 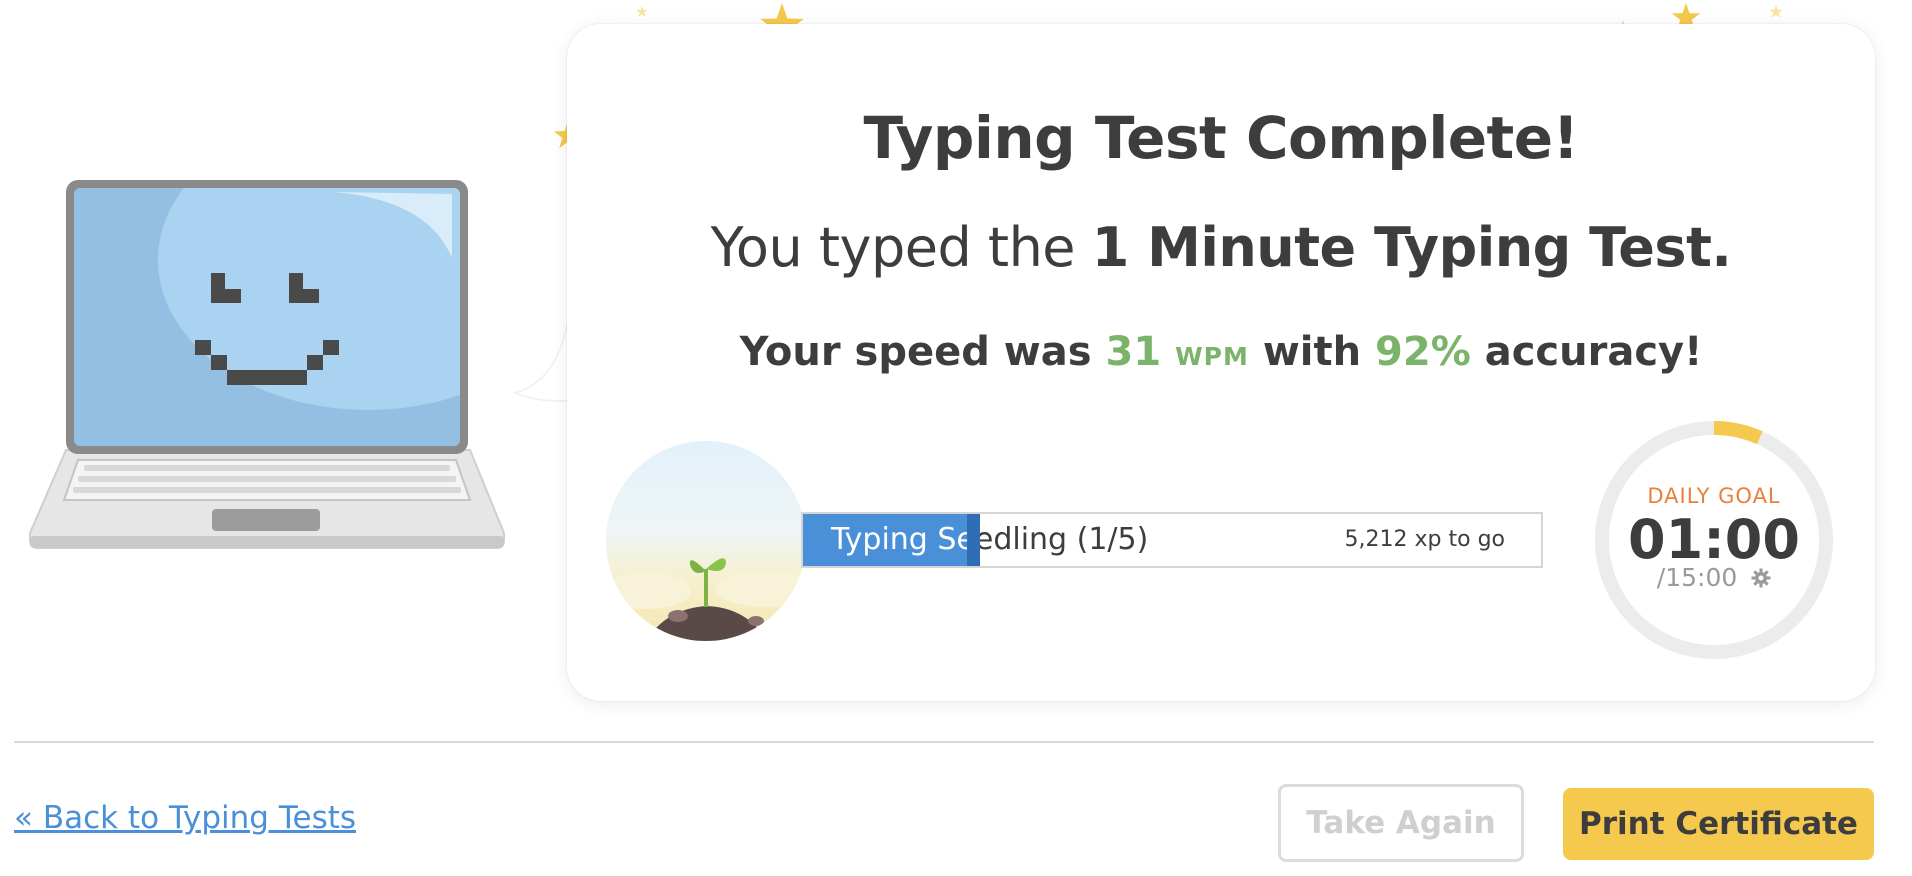 I want to click on divider, so click(x=944, y=742).